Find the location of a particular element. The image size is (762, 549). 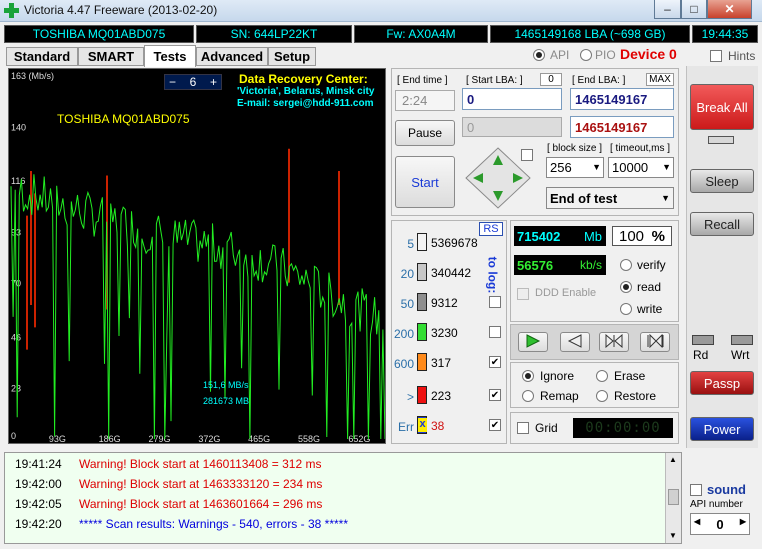

skip-button is located at coordinates (614, 342).